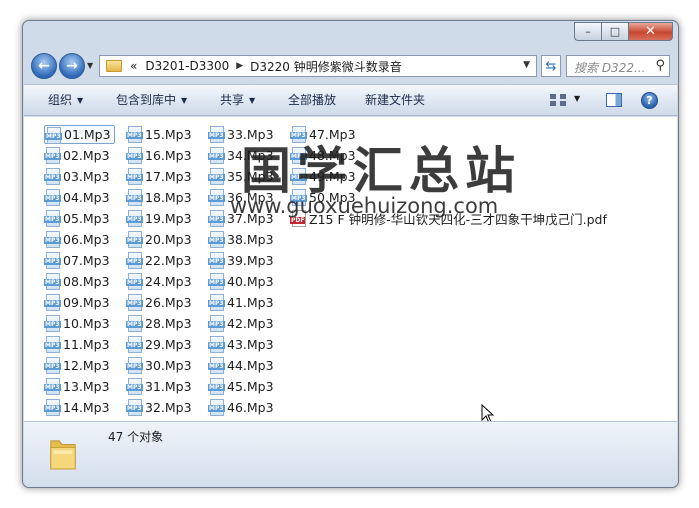 Image resolution: width=699 pixels, height=508 pixels. Describe the element at coordinates (241, 344) in the screenshot. I see `mp3-file-item: 43.Mp3` at that location.